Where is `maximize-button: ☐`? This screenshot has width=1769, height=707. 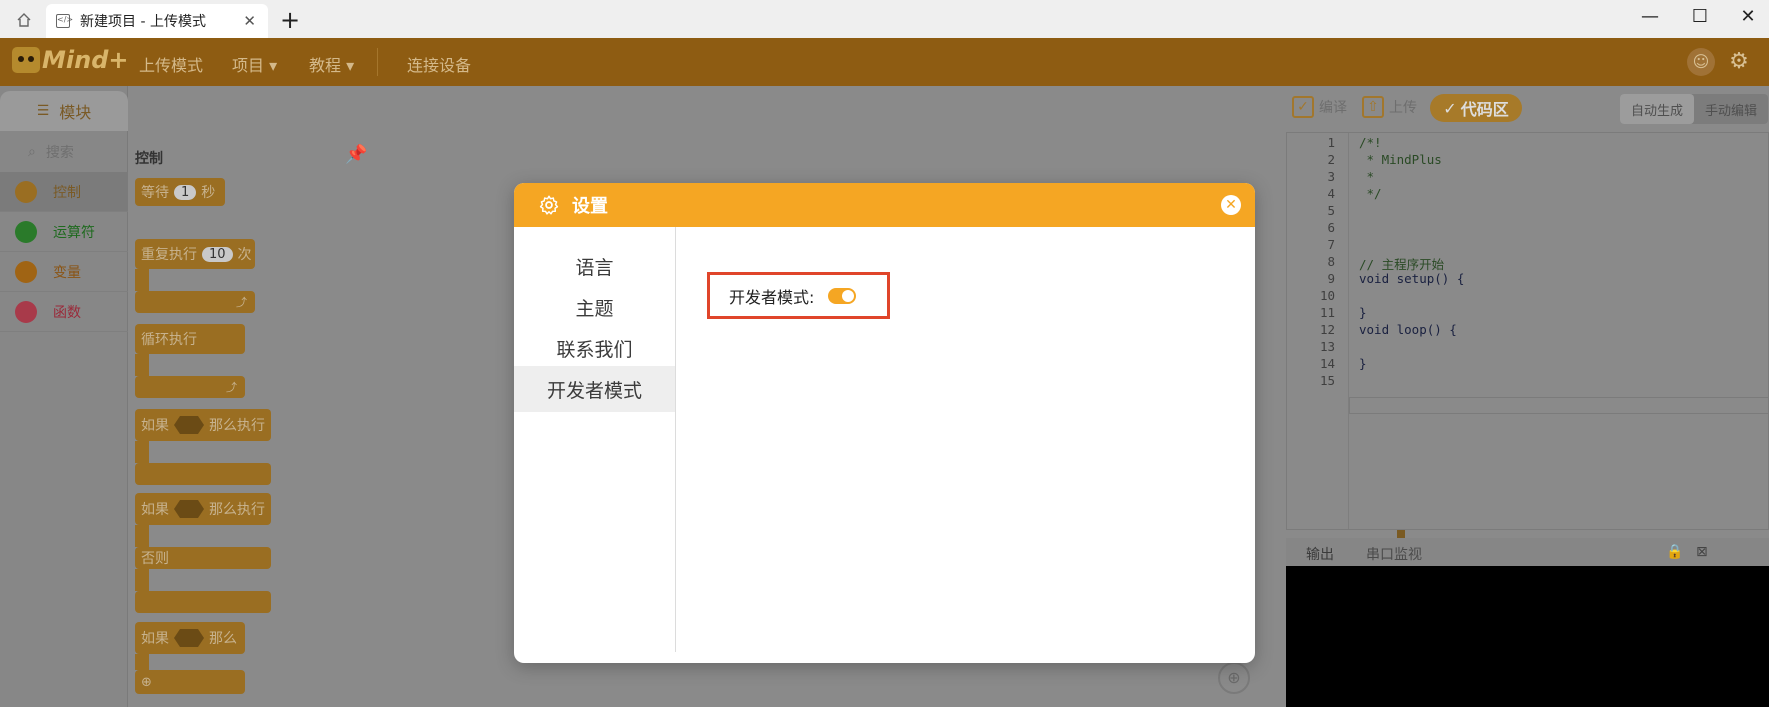
maximize-button: ☐ is located at coordinates (1700, 16).